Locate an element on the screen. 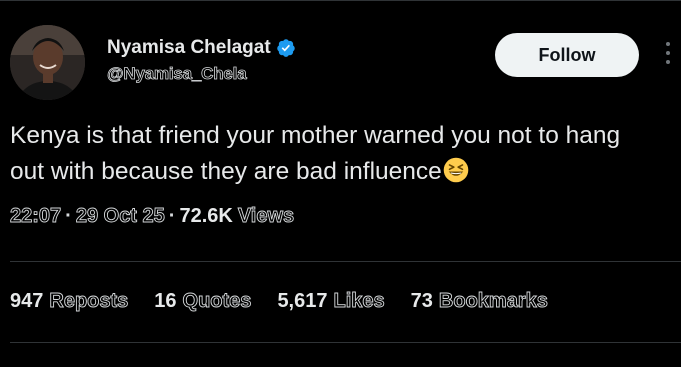  laughing-emoji-icon is located at coordinates (456, 170).